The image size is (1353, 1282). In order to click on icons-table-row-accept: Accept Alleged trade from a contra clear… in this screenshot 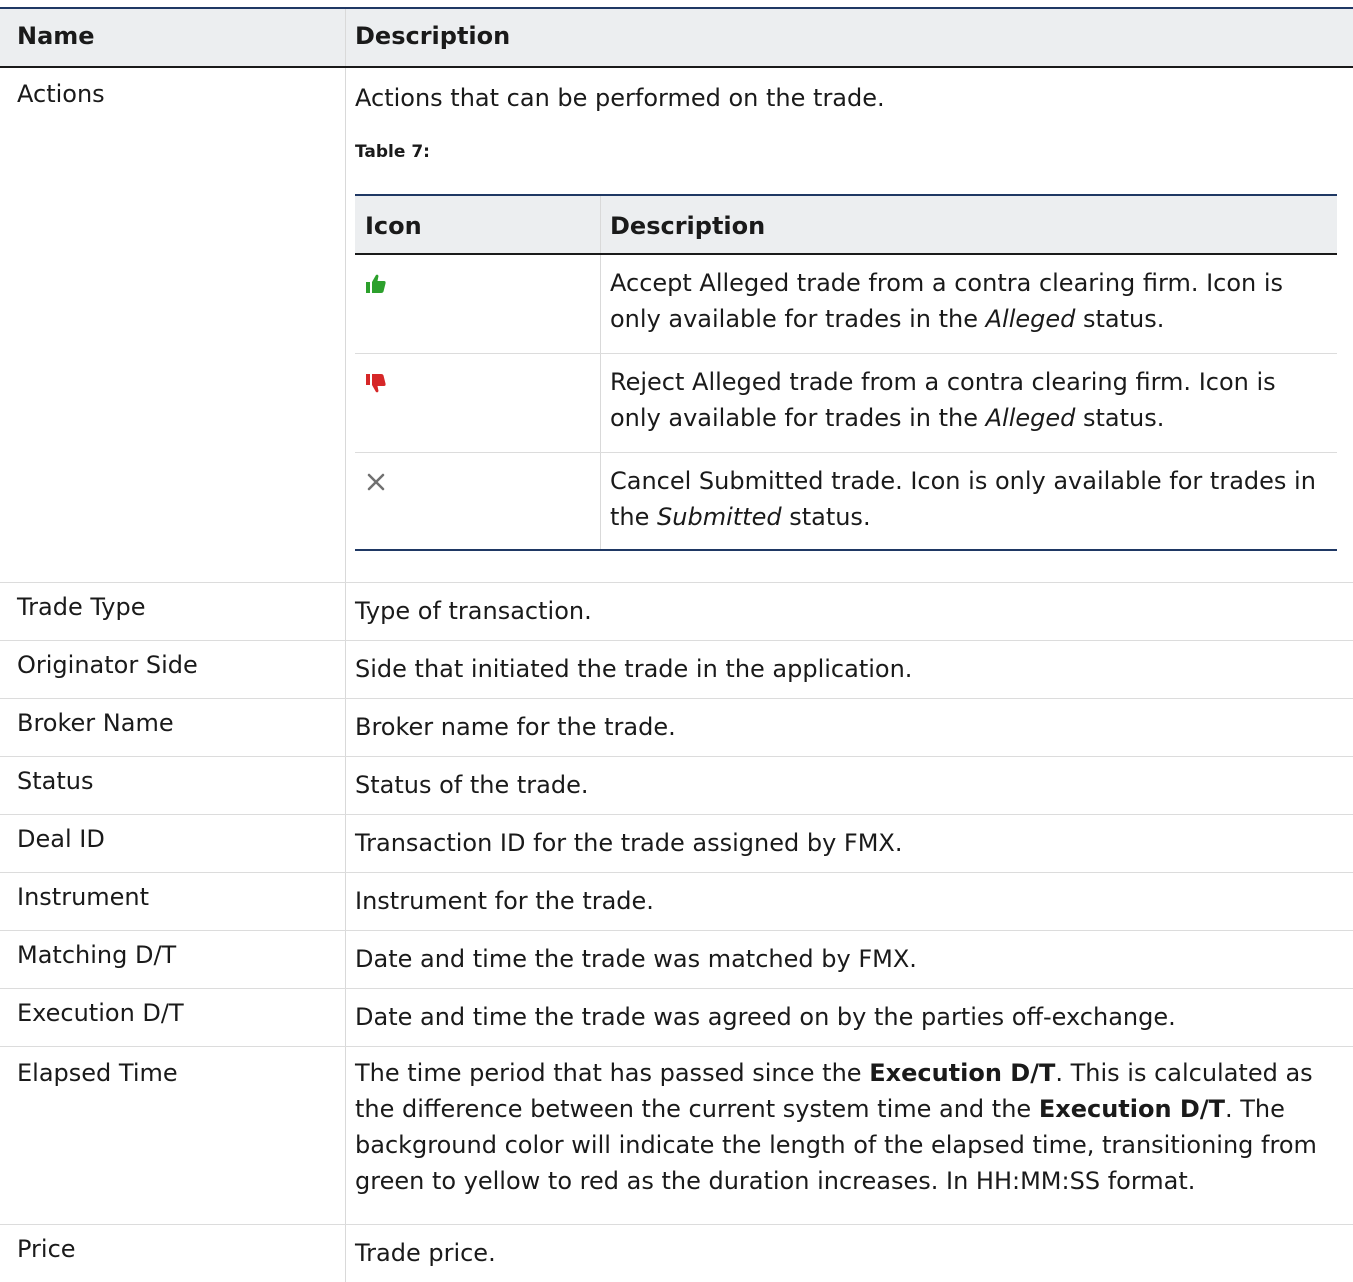, I will do `click(846, 304)`.